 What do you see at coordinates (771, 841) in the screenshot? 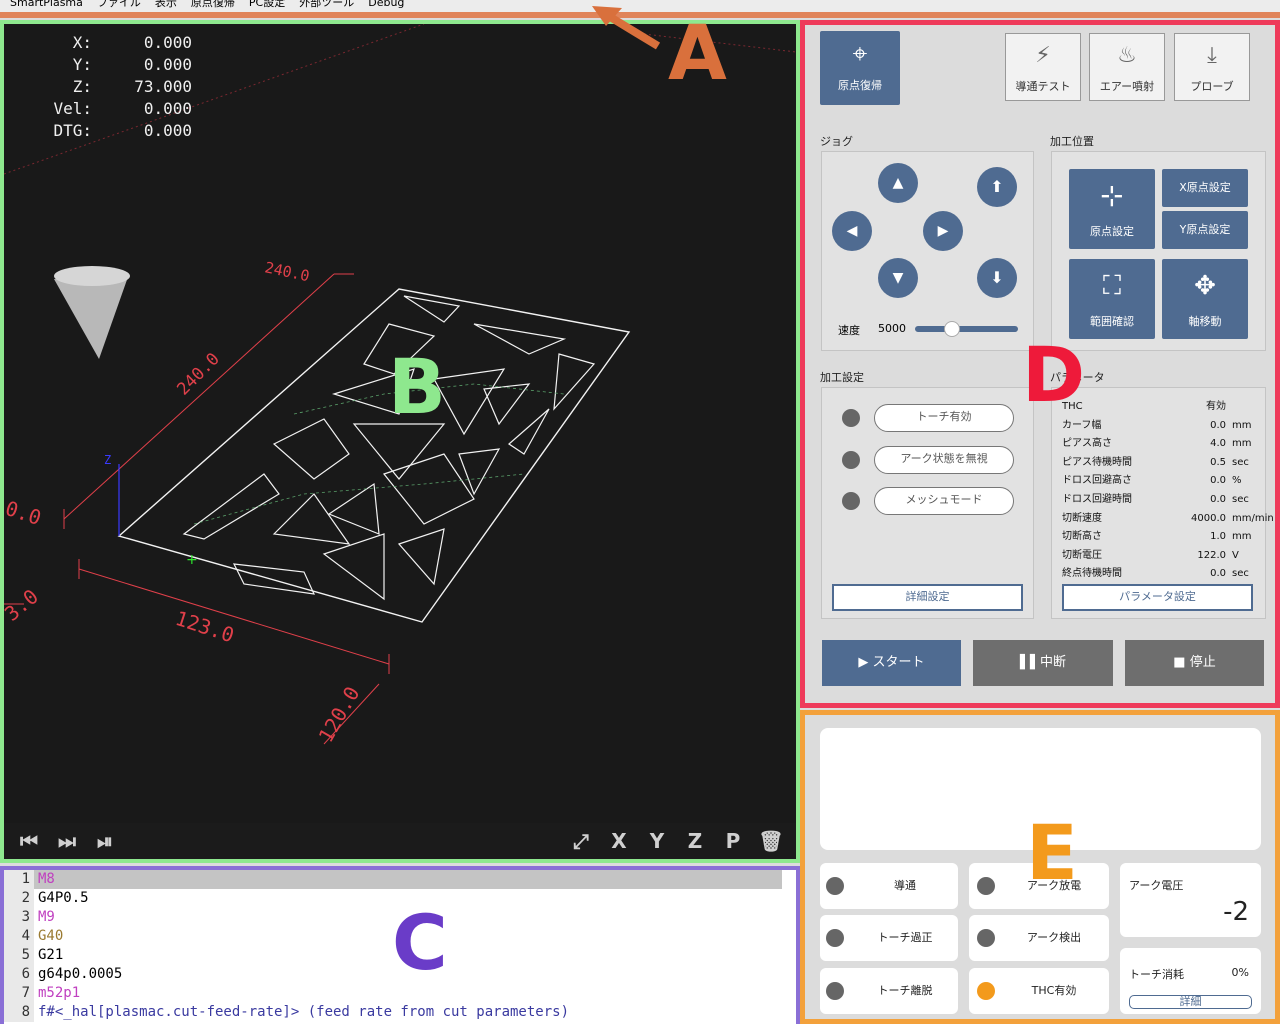
I see `clear-icon: 🗑` at bounding box center [771, 841].